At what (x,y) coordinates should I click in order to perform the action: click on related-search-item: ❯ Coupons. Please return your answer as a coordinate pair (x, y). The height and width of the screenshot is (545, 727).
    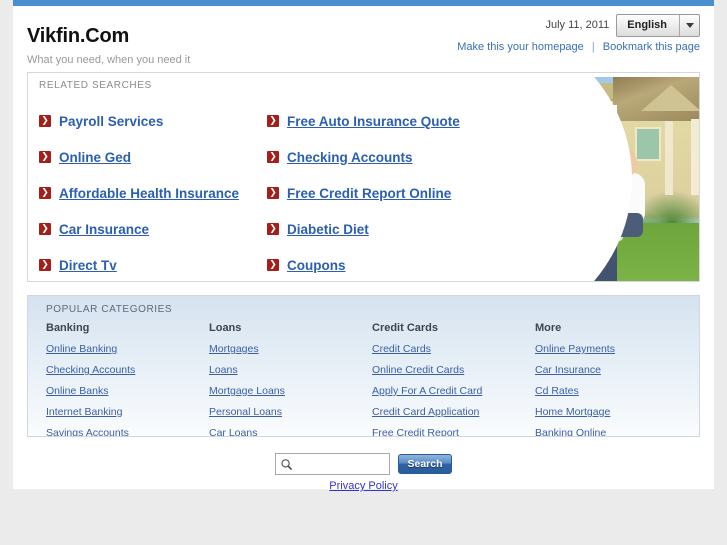
    Looking at the image, I should click on (381, 264).